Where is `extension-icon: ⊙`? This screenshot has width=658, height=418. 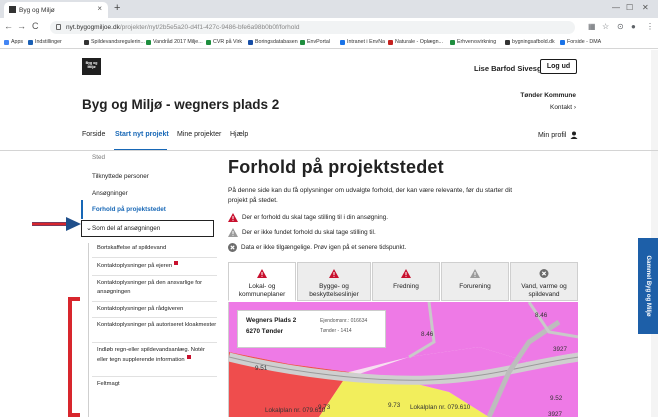 extension-icon: ⊙ is located at coordinates (620, 26).